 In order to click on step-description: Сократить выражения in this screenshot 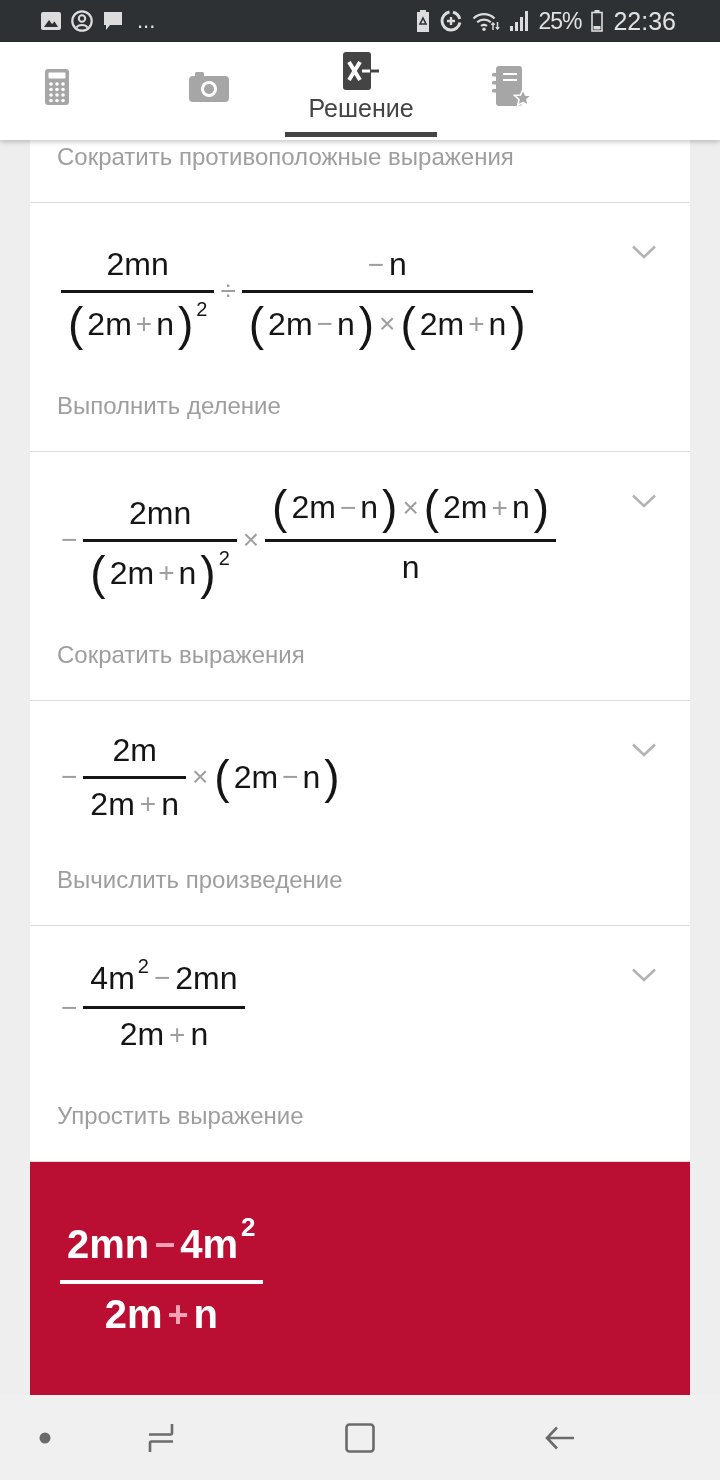, I will do `click(181, 655)`.